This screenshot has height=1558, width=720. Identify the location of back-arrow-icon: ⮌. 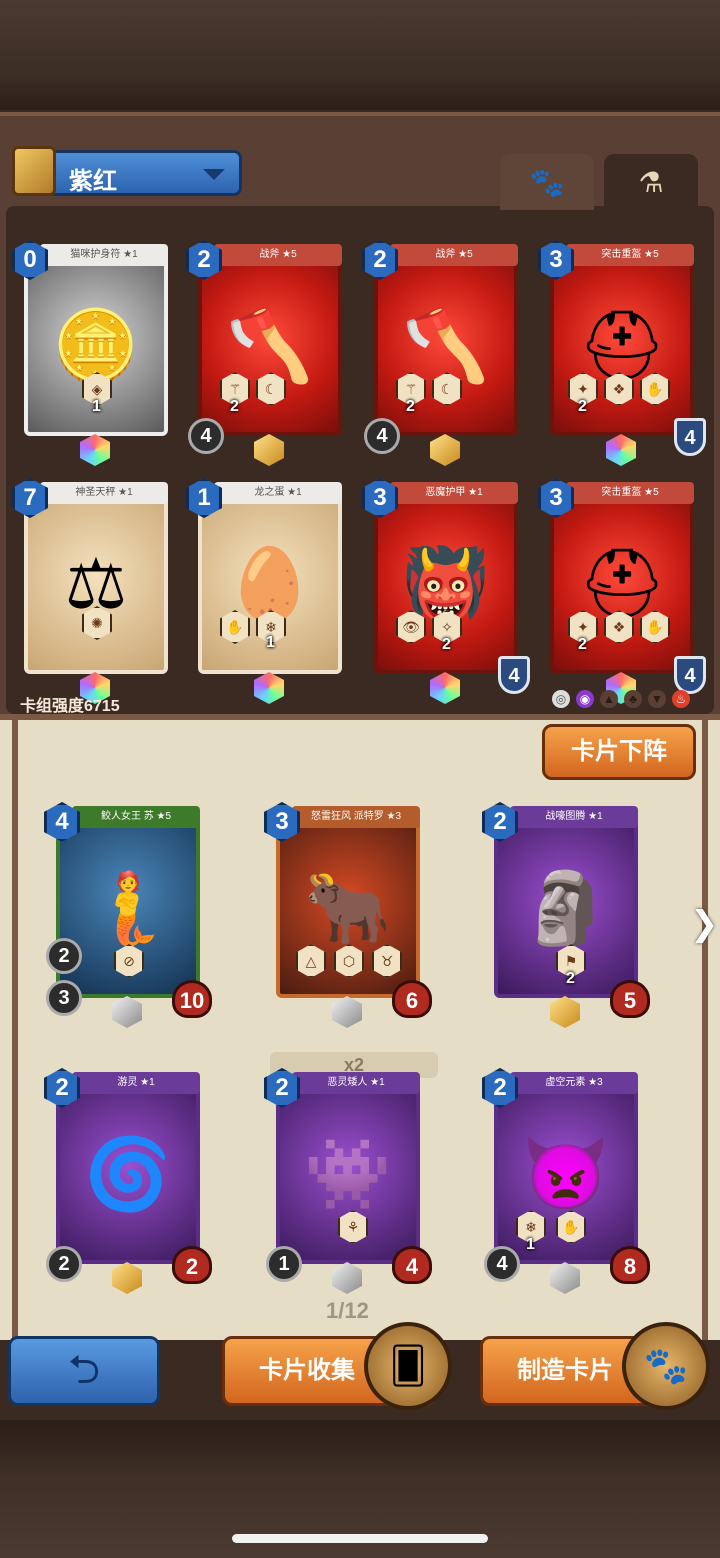
(84, 1370).